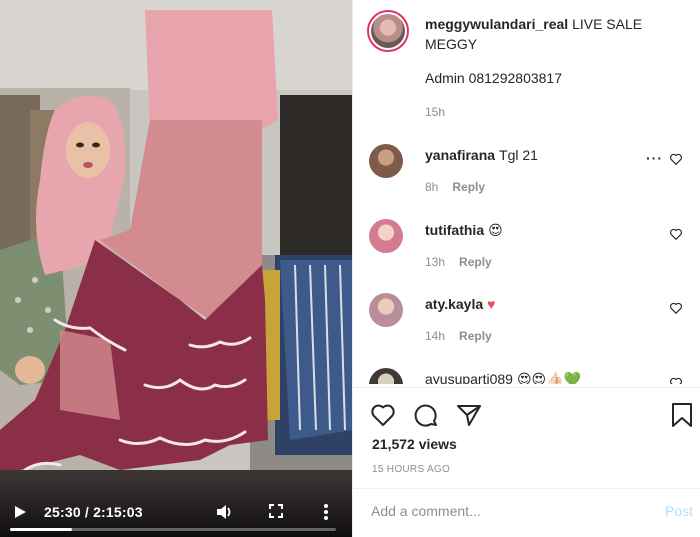 The width and height of the screenshot is (700, 537). I want to click on comment-emoji: ♥, so click(491, 304).